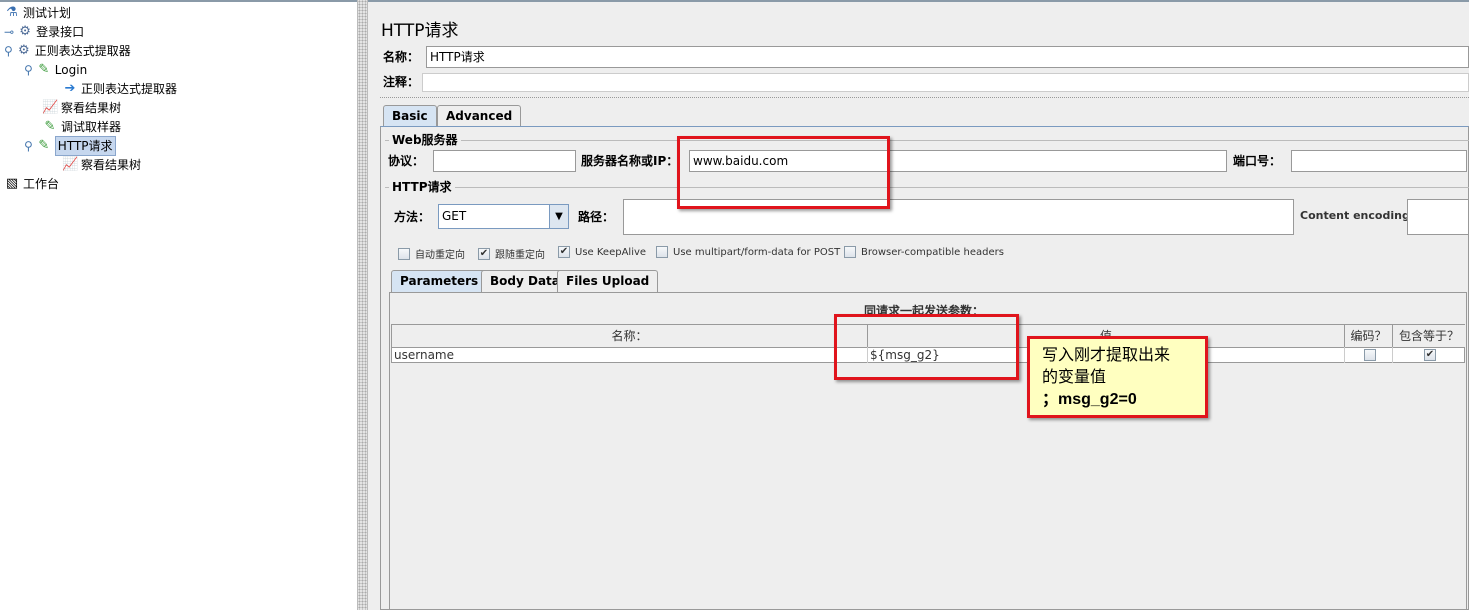 Image resolution: width=1469 pixels, height=610 pixels. I want to click on tree-node-debug-sampler: ✎ 调试取样器, so click(81, 127).